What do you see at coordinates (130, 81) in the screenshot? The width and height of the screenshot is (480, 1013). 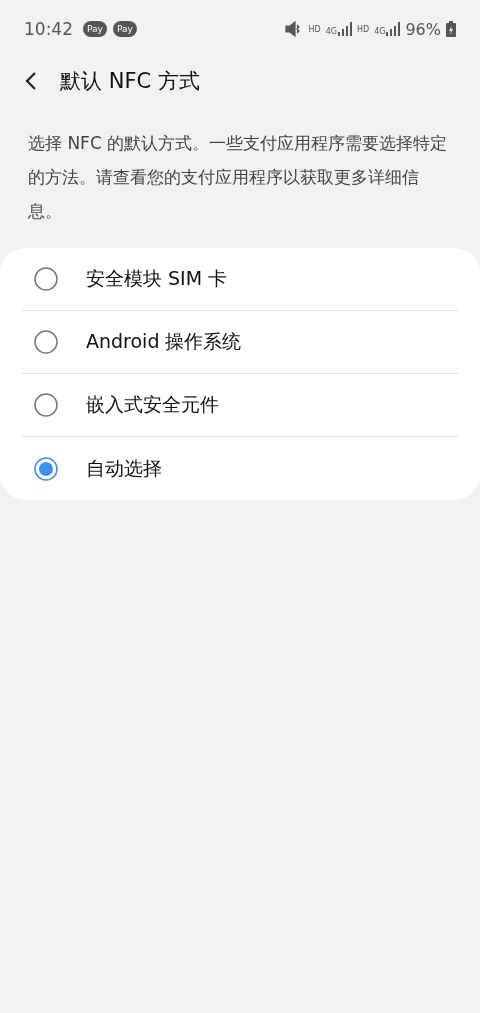 I see `page-title: 默认 NFC 方式` at bounding box center [130, 81].